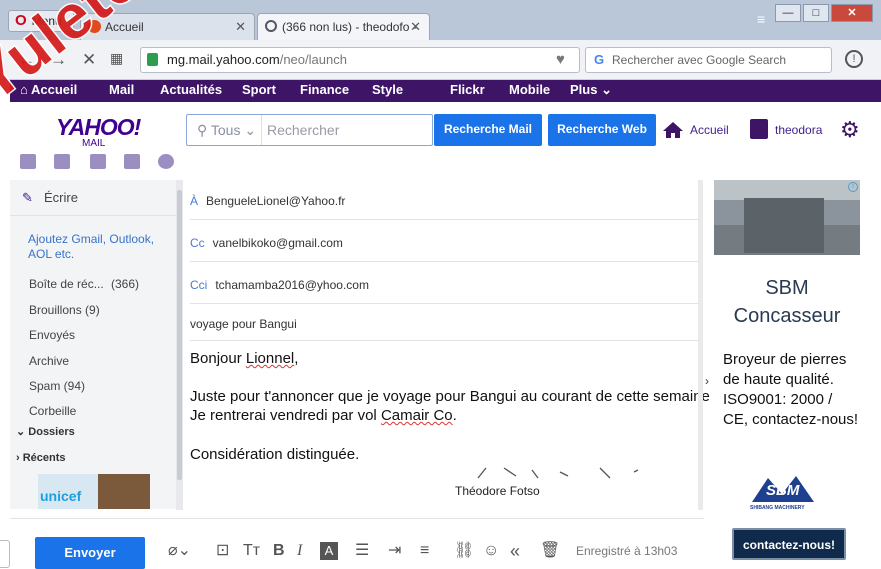 The height and width of the screenshot is (569, 881). I want to click on calendar-app-icon, so click(98, 161).